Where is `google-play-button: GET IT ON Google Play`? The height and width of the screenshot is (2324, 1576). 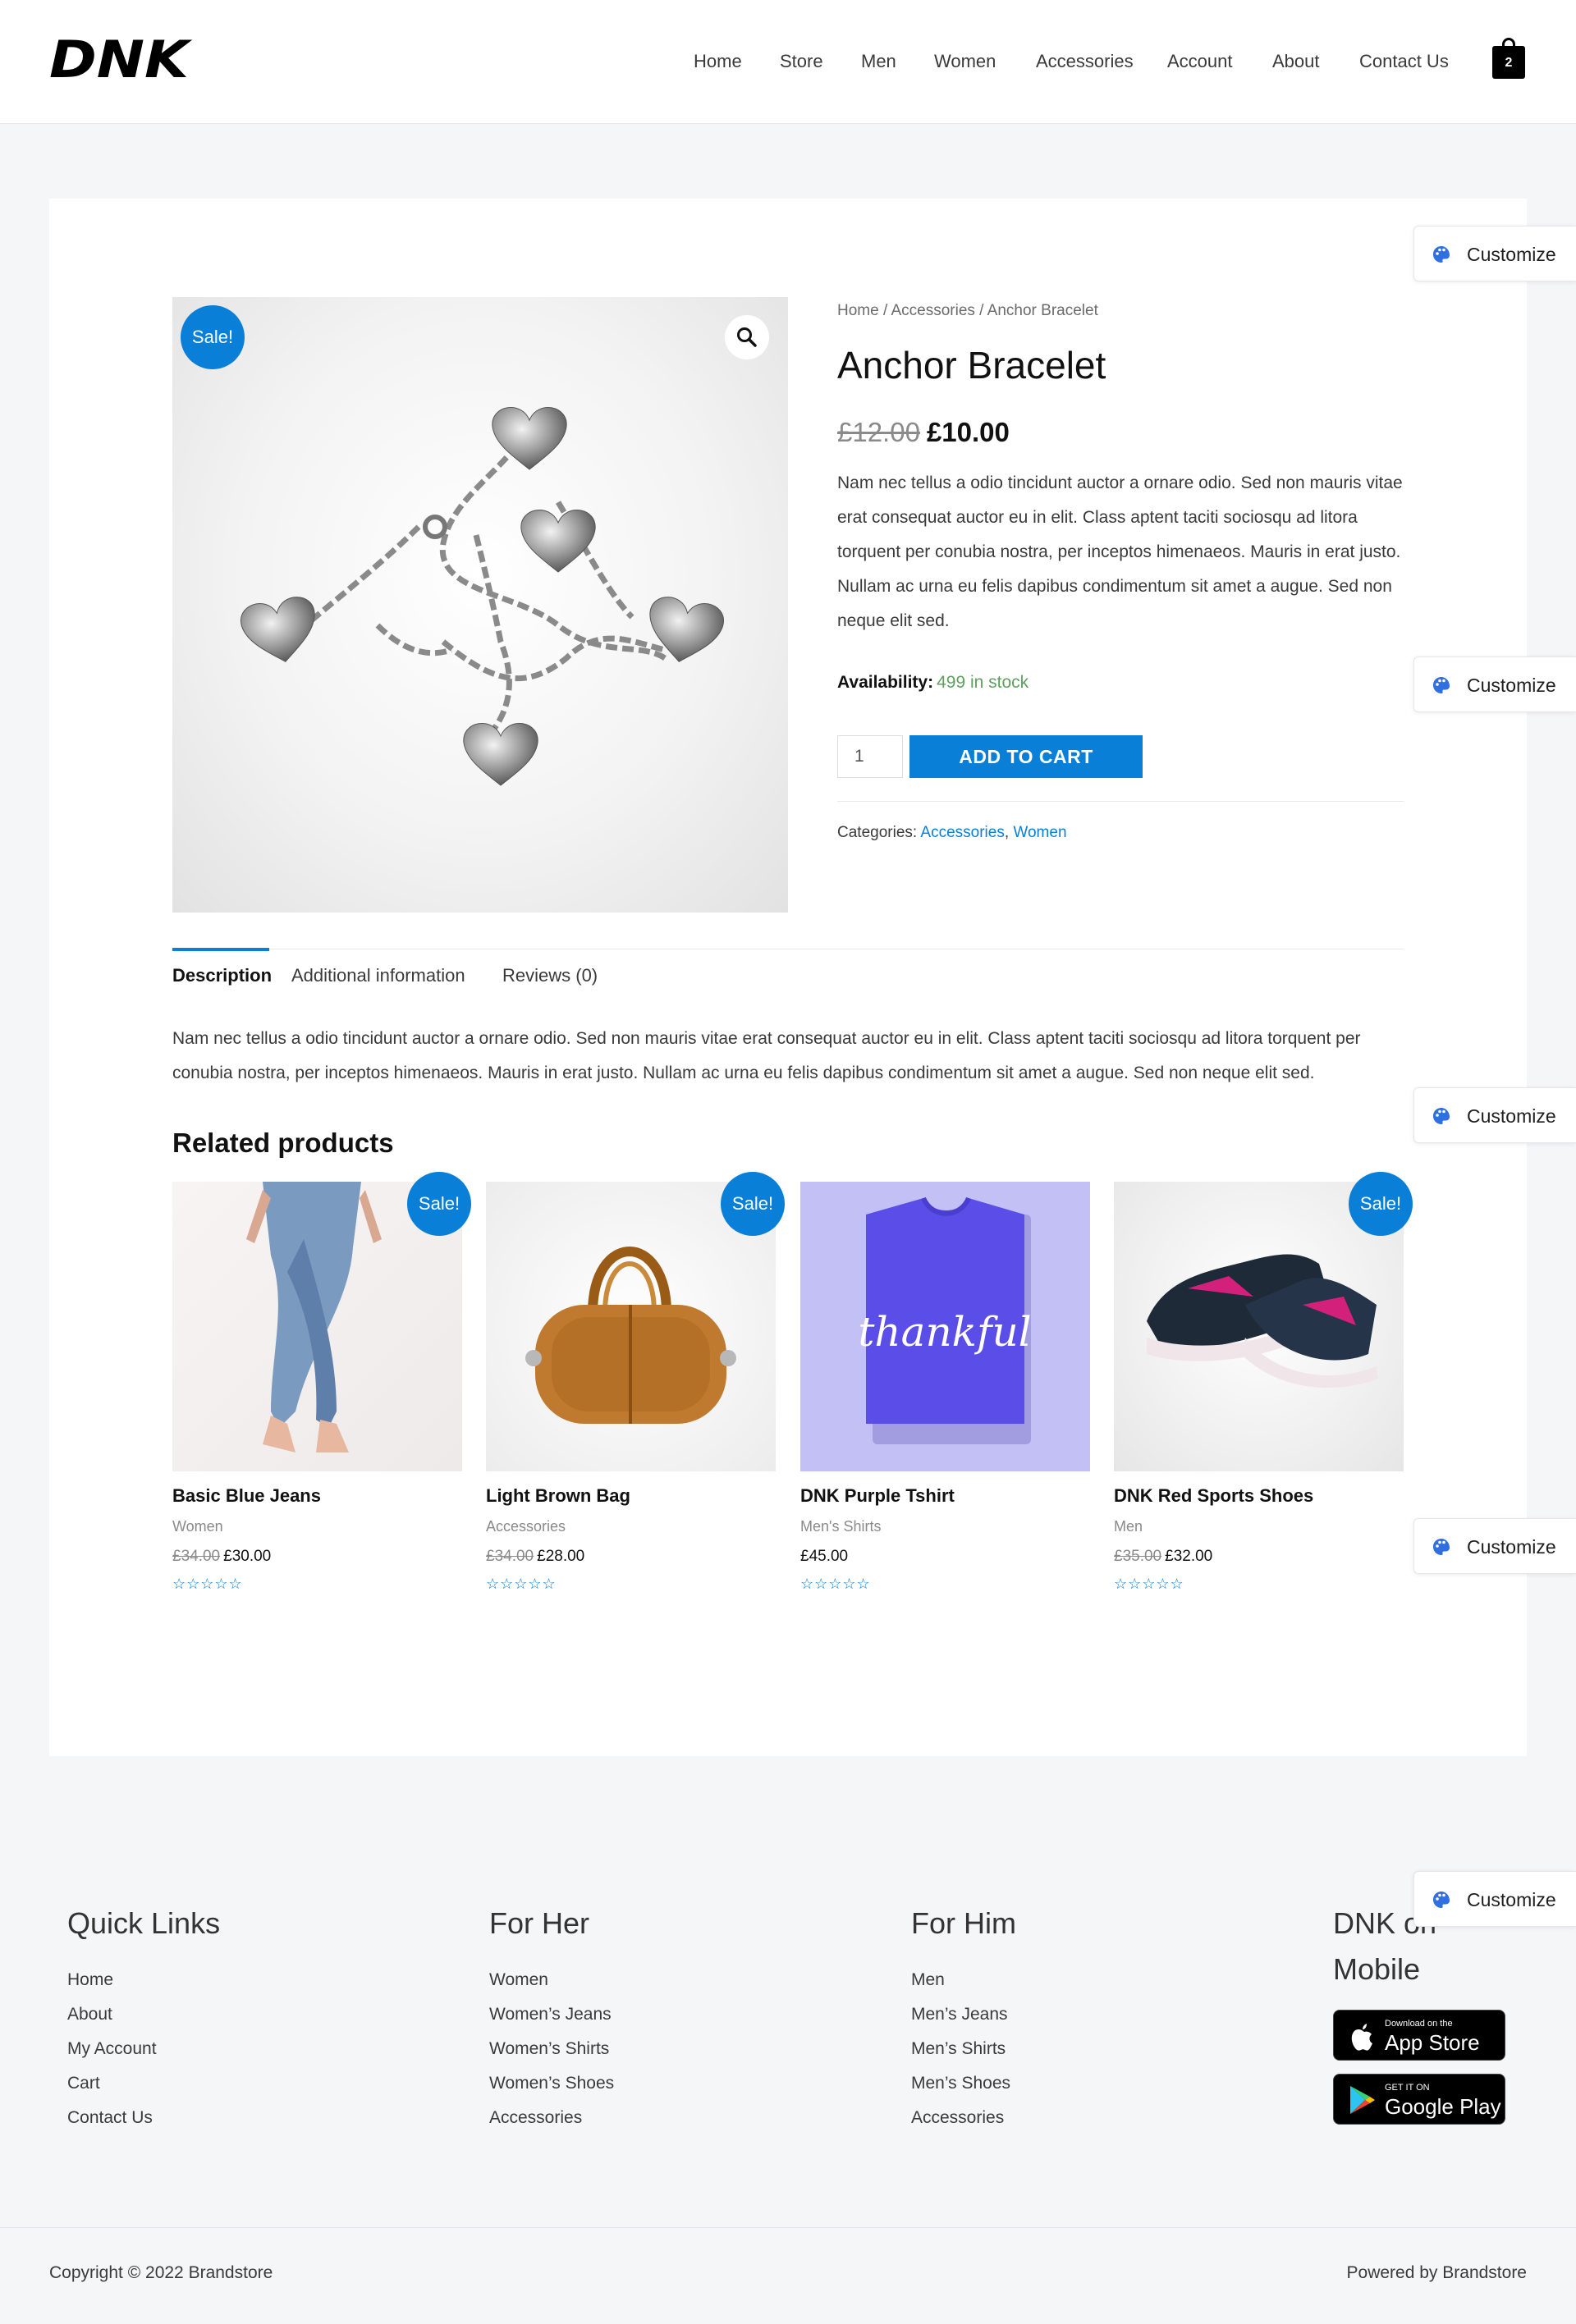
google-play-button: GET IT ON Google Play is located at coordinates (1419, 2099).